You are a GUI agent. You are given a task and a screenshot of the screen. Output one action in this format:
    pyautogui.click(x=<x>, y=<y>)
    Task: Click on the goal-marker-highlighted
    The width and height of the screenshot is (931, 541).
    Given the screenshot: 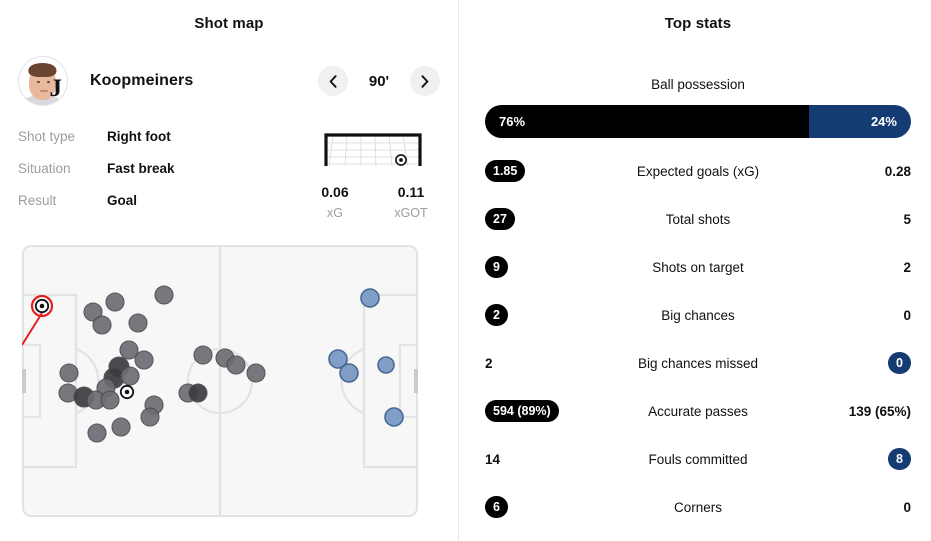 What is the action you would take?
    pyautogui.click(x=42, y=306)
    